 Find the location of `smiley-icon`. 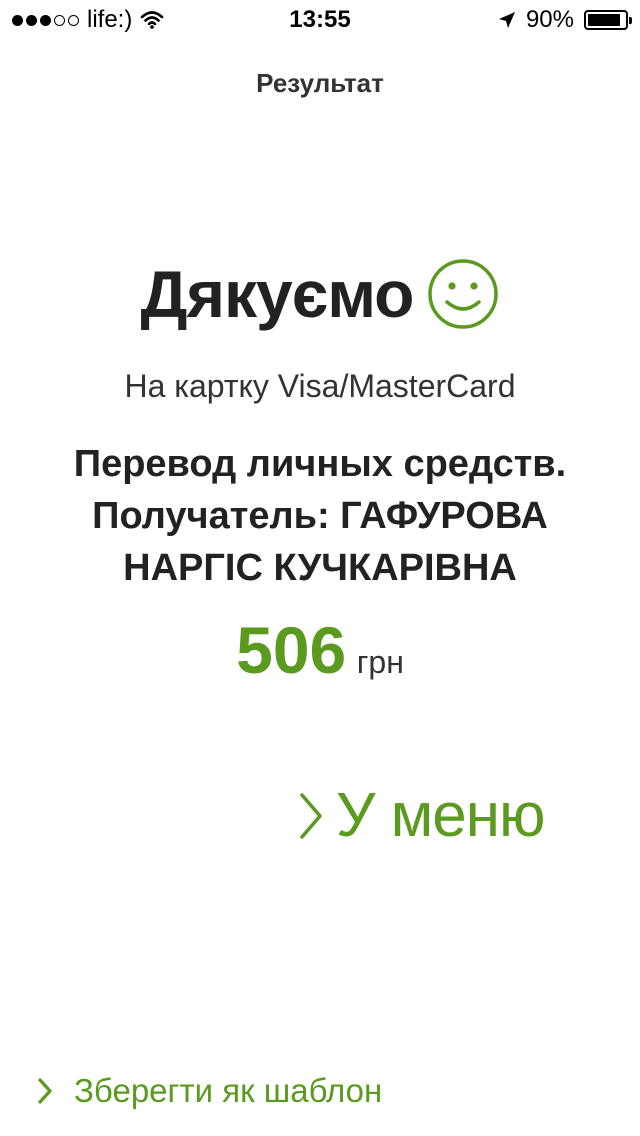

smiley-icon is located at coordinates (463, 294).